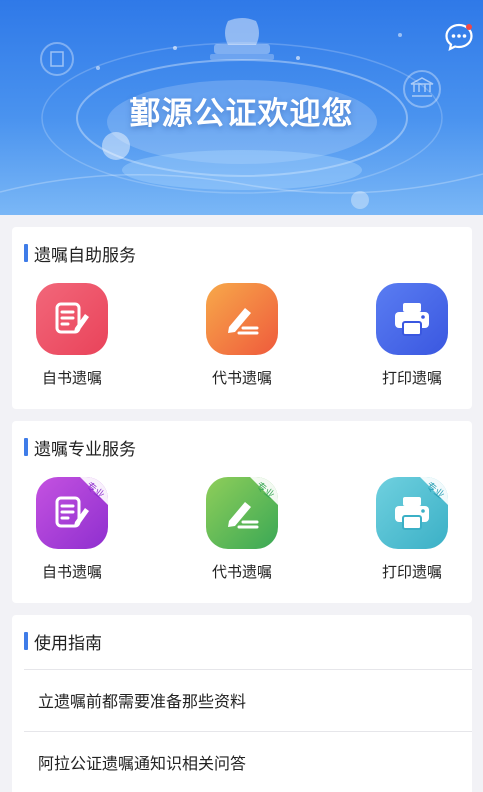 This screenshot has width=483, height=792. I want to click on section-title: 遗嘱自助服务, so click(80, 254).